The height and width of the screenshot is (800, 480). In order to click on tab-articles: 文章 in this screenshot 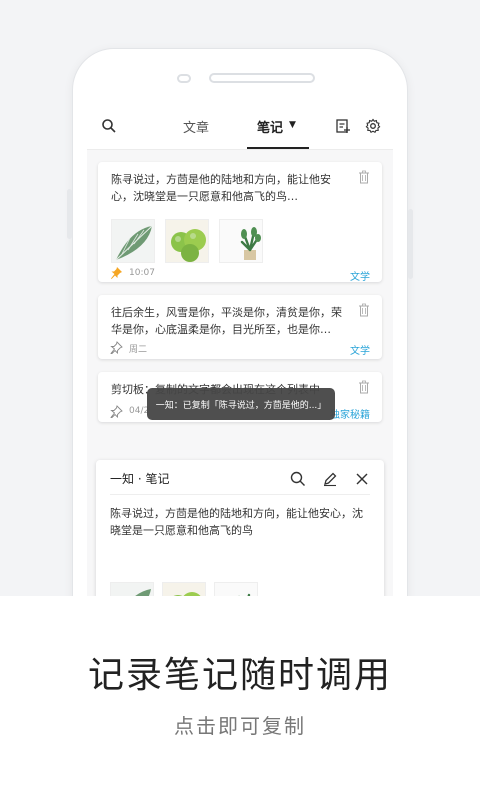, I will do `click(196, 126)`.